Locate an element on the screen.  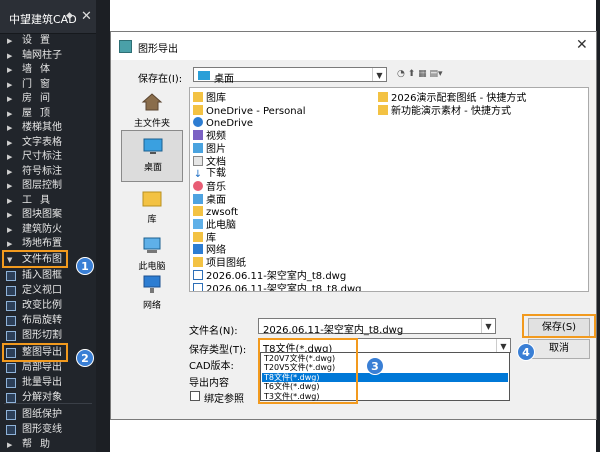
divider is located at coordinates (48, 403).